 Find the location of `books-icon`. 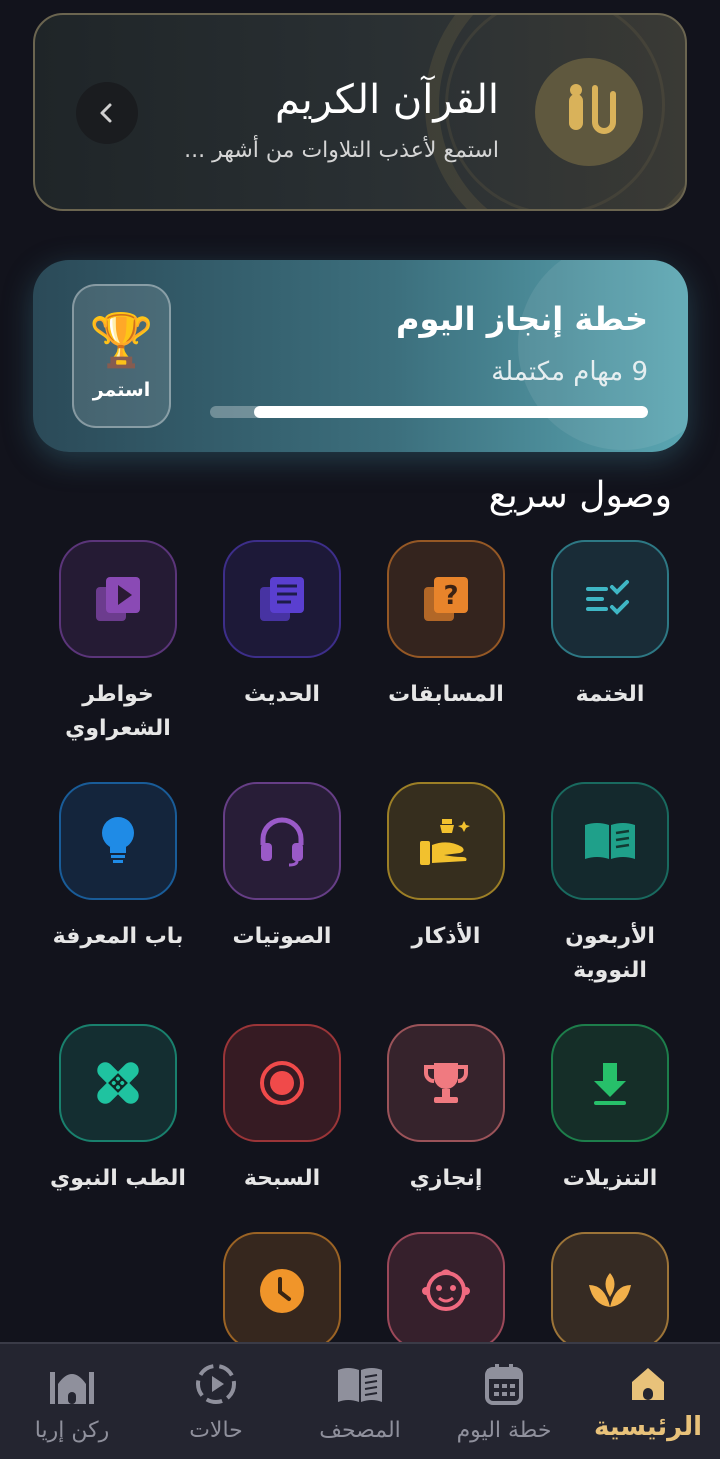

books-icon is located at coordinates (282, 599).